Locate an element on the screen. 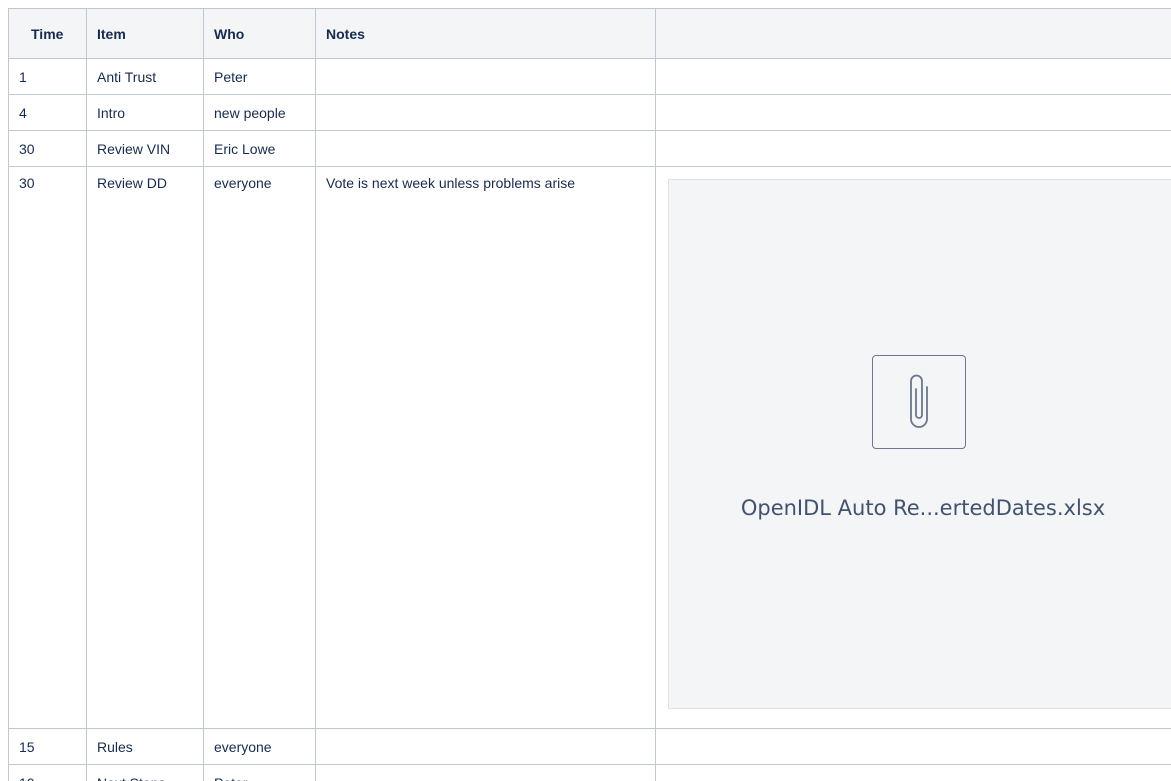  table-header-row: Time Item Who Notes is located at coordinates (589, 33).